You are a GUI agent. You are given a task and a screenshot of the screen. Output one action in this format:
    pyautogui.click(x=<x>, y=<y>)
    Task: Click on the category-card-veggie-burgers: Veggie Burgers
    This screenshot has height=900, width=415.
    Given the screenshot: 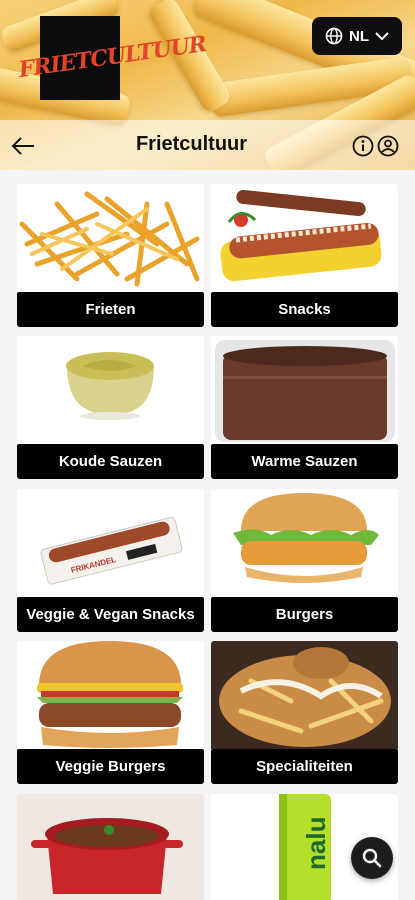 What is the action you would take?
    pyautogui.click(x=110, y=712)
    